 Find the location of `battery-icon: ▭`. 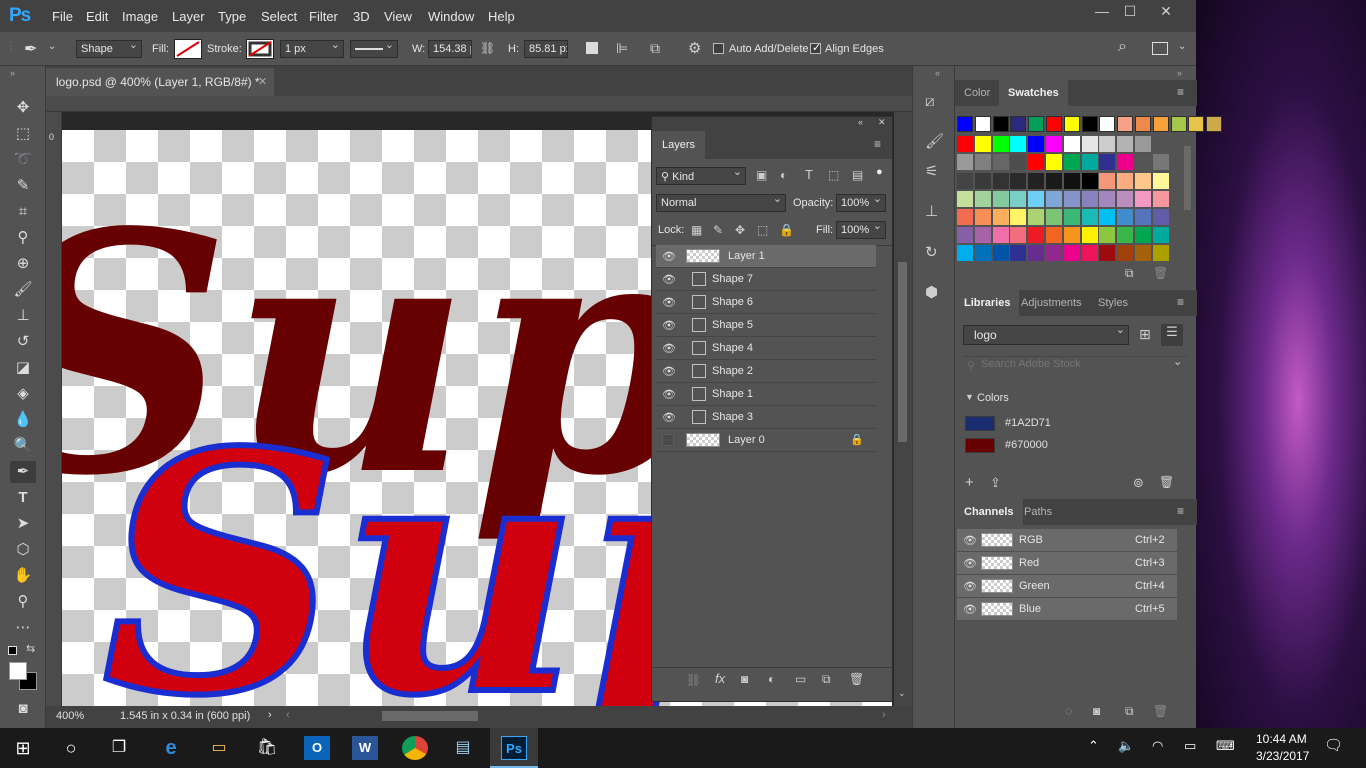

battery-icon: ▭ is located at coordinates (1190, 746).